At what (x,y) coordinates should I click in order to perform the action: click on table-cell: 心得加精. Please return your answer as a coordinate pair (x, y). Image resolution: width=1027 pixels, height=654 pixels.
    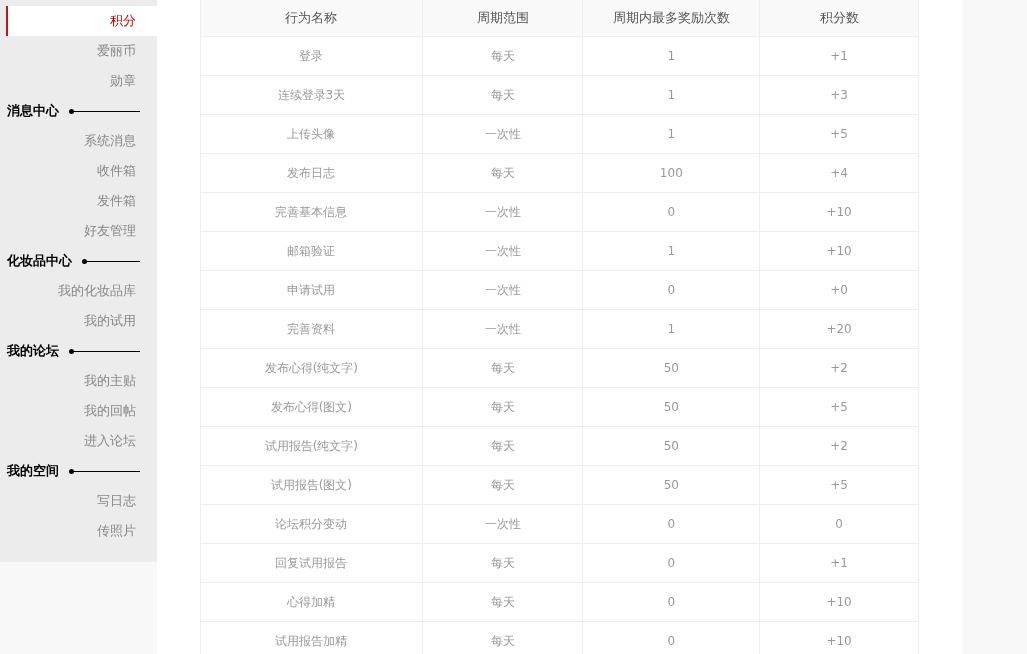
    Looking at the image, I should click on (311, 601).